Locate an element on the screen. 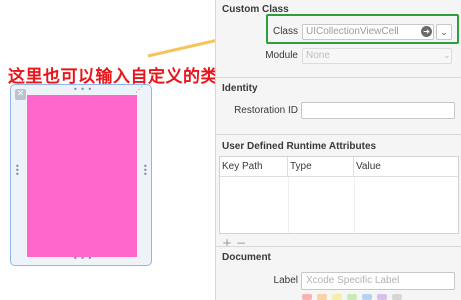 Image resolution: width=461 pixels, height=300 pixels. cell-content-view is located at coordinates (82, 176).